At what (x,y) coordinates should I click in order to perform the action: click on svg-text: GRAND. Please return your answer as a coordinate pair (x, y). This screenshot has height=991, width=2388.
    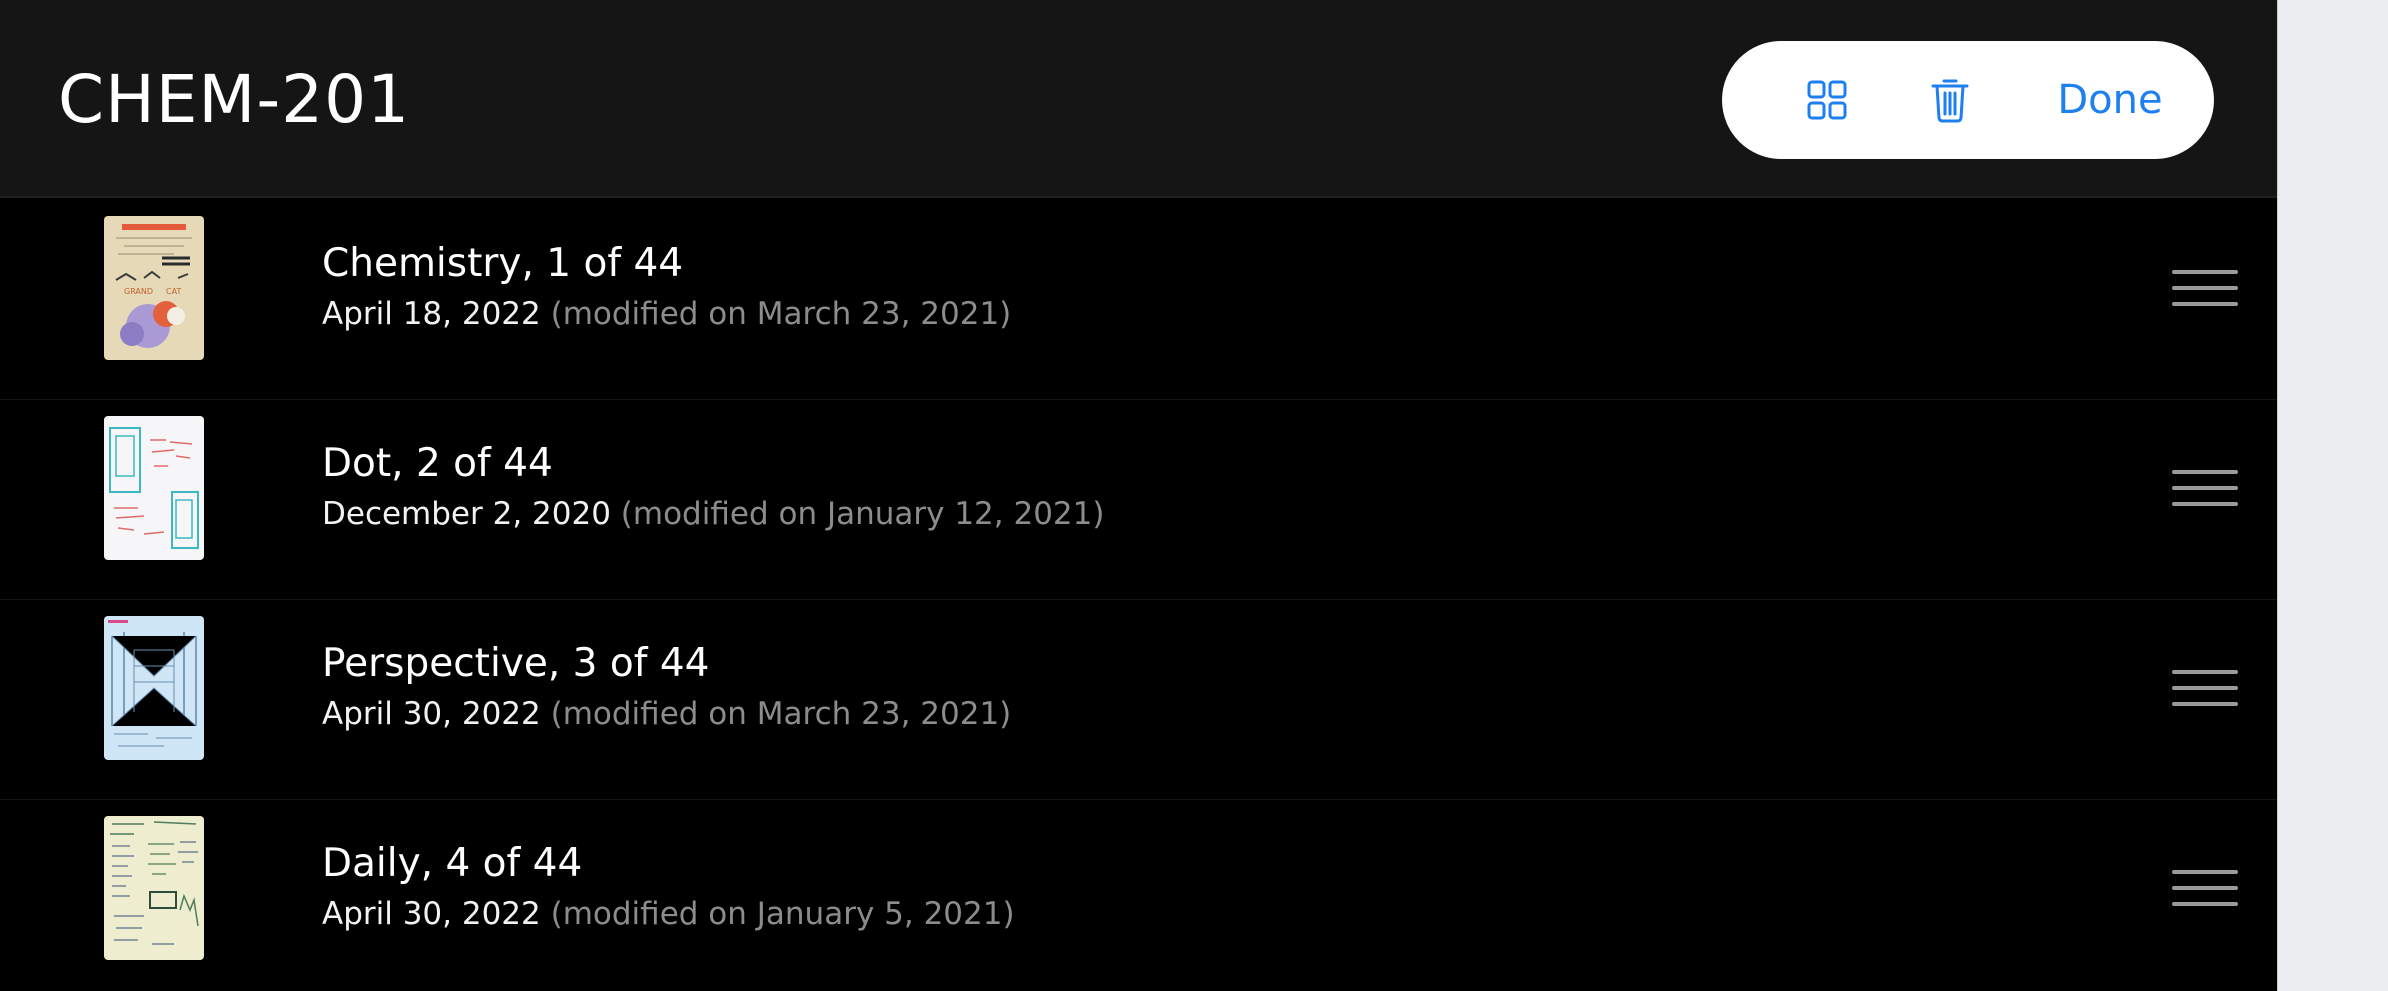
    Looking at the image, I should click on (138, 291).